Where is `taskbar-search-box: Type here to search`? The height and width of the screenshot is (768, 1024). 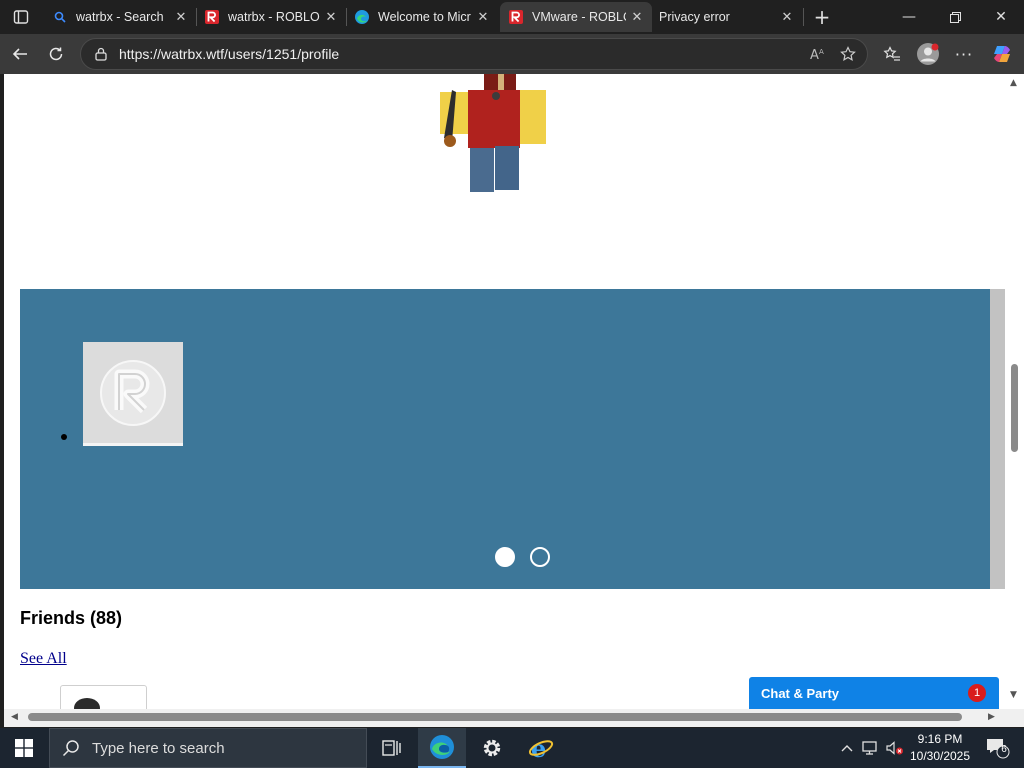 taskbar-search-box: Type here to search is located at coordinates (208, 748).